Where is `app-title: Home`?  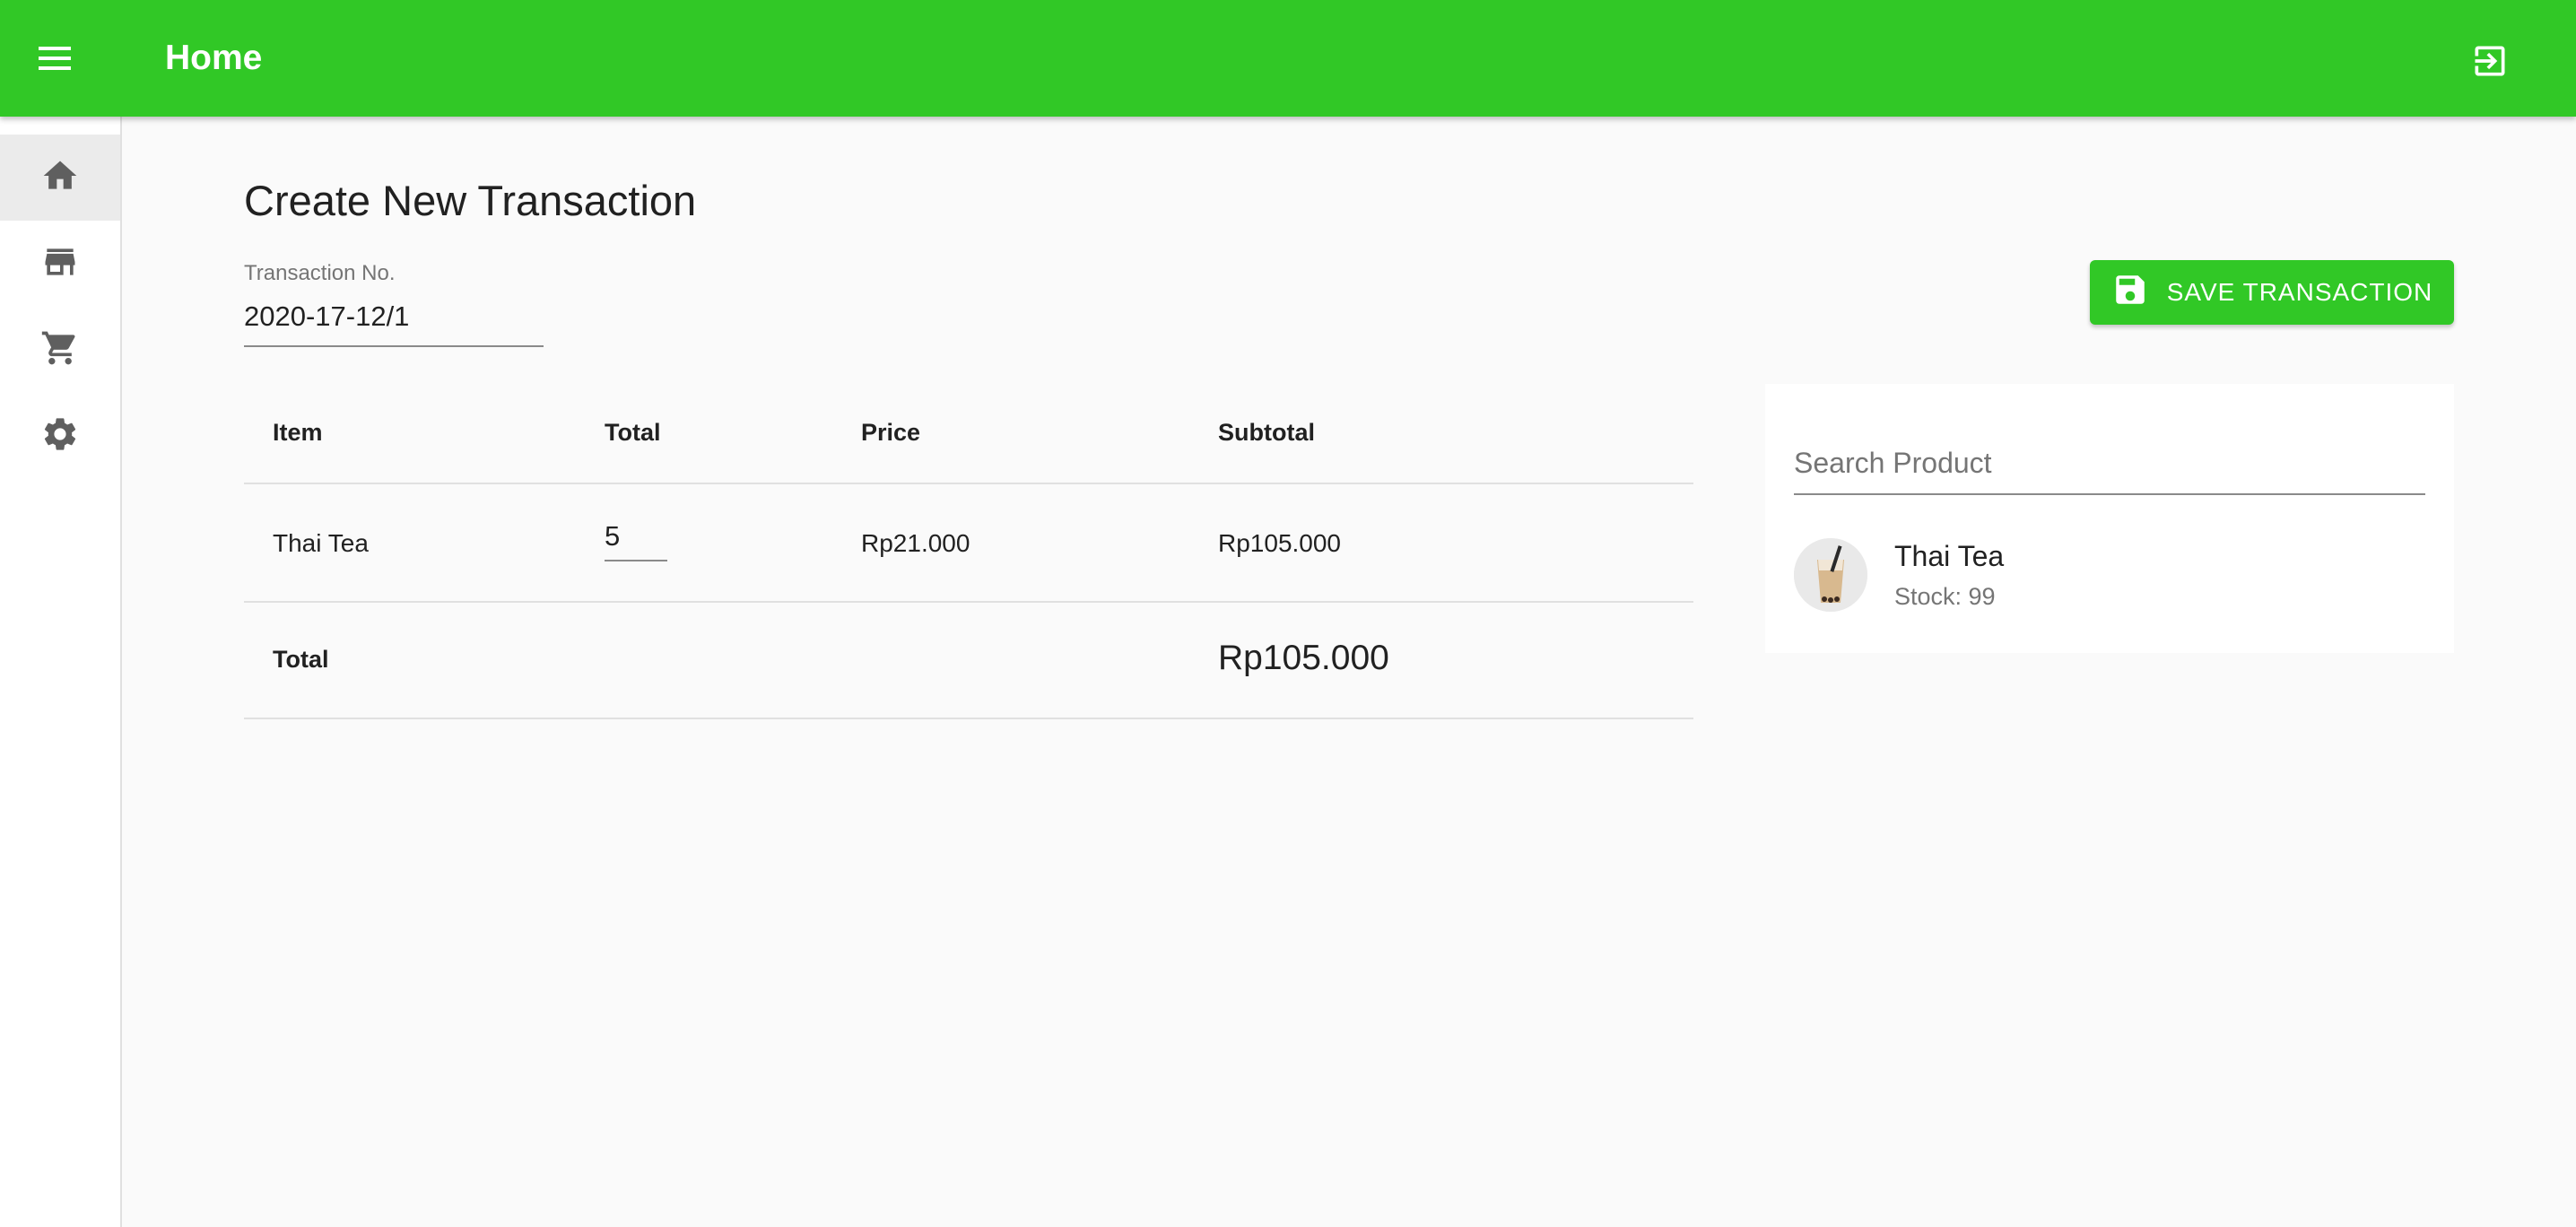 app-title: Home is located at coordinates (214, 58).